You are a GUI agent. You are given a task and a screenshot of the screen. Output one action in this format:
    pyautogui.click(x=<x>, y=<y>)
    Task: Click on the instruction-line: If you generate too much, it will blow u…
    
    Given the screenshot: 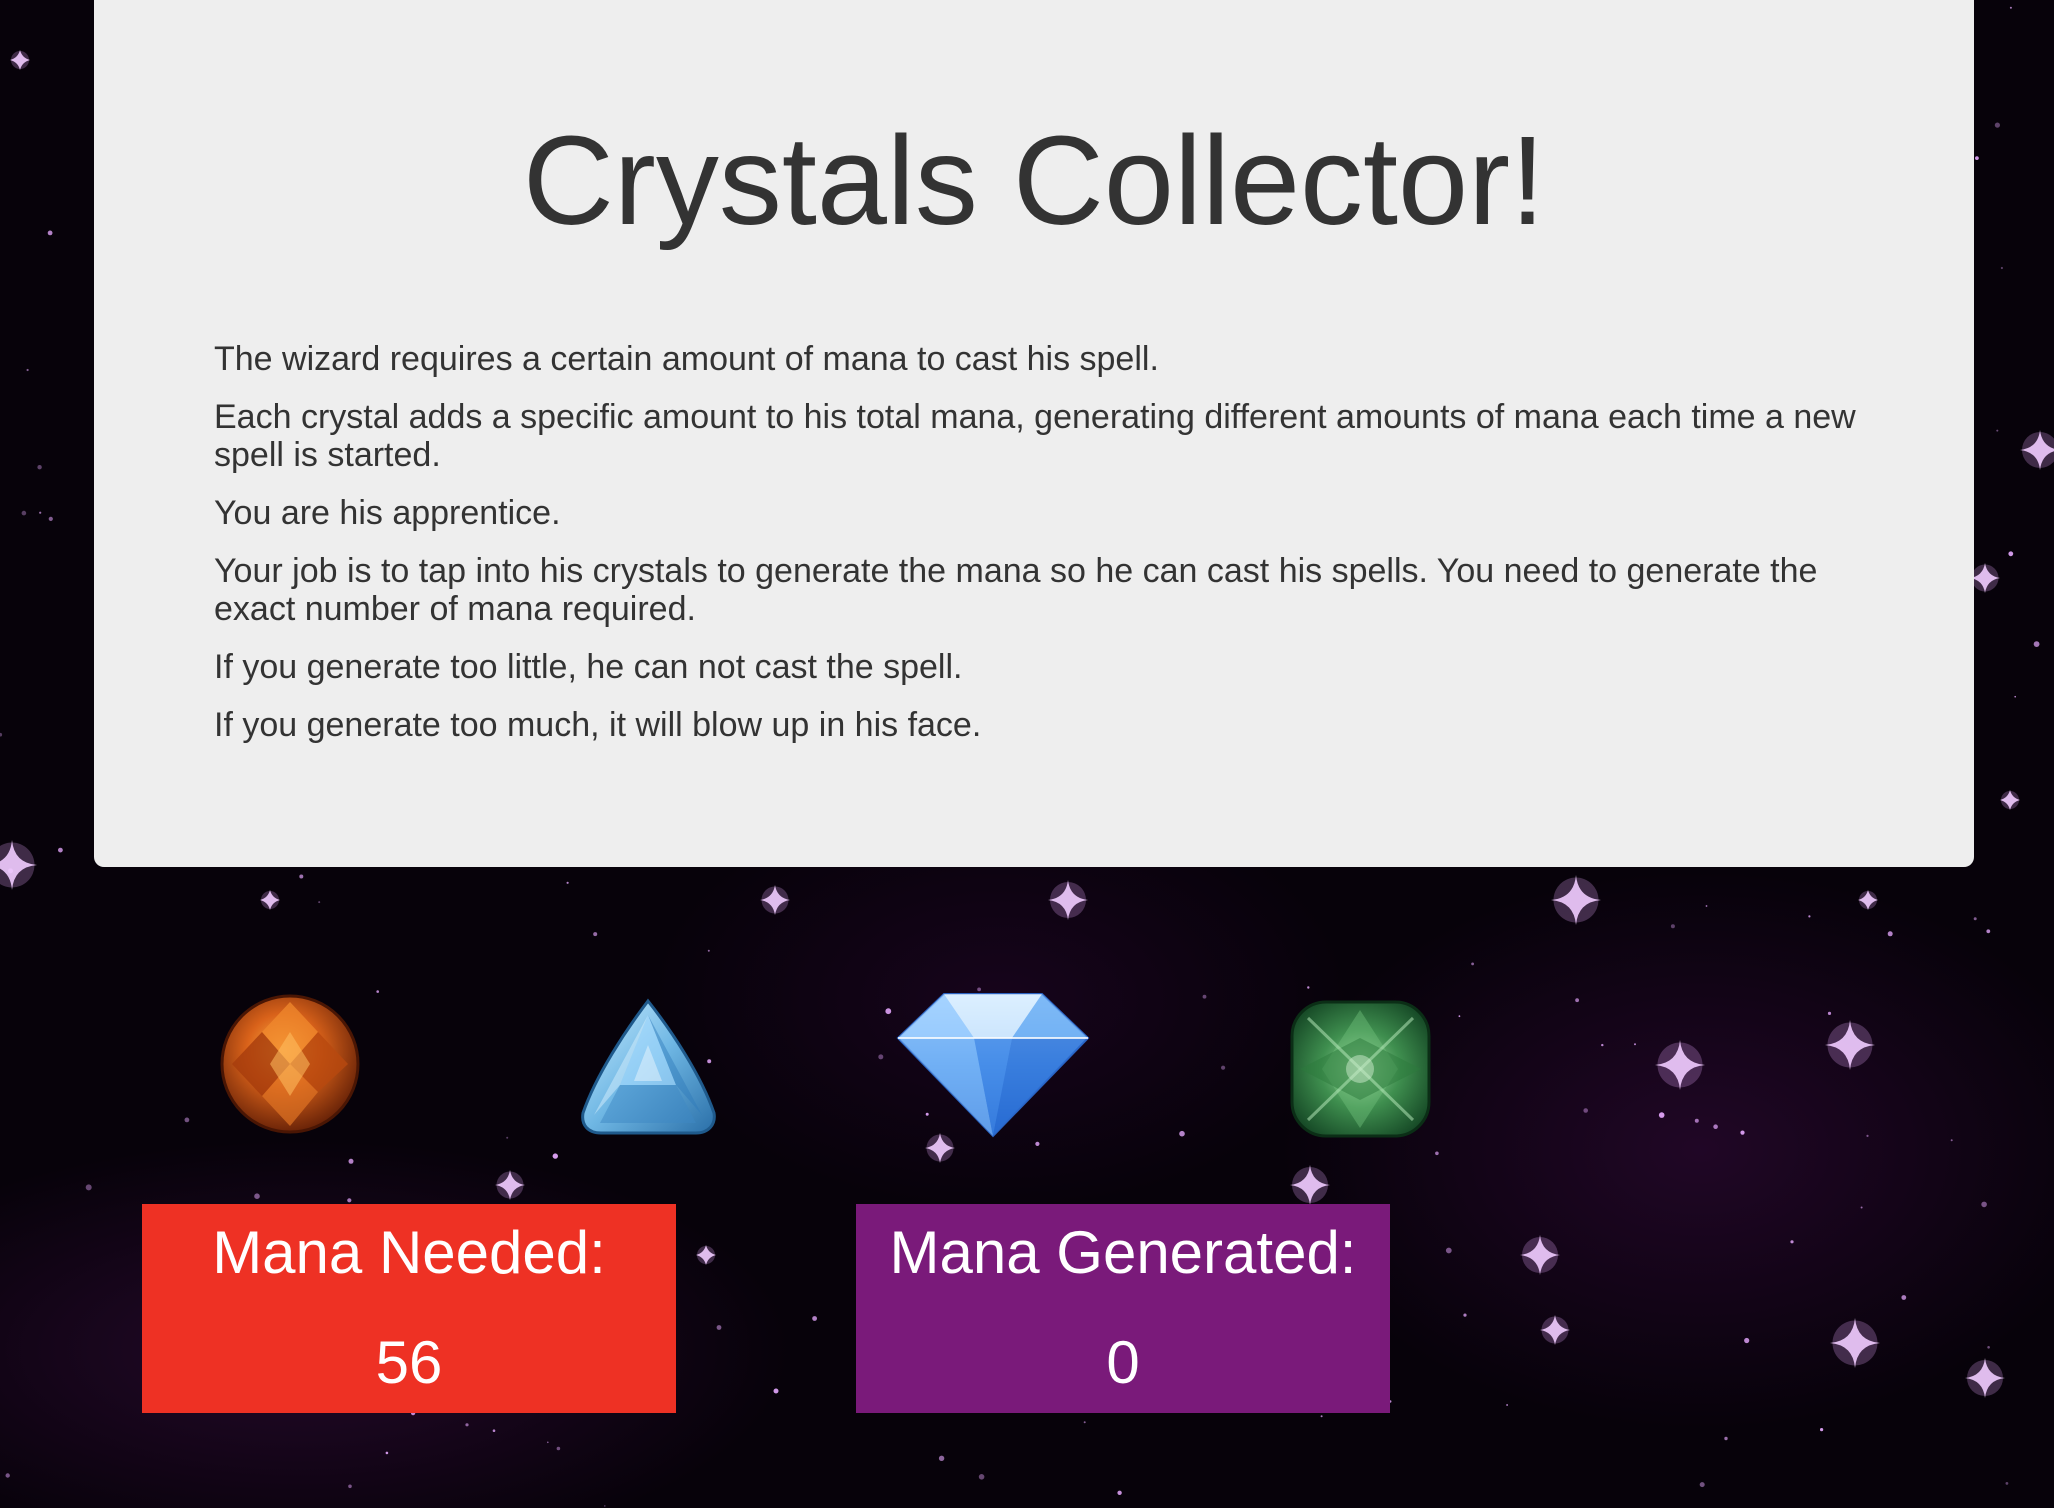 What is the action you would take?
    pyautogui.click(x=598, y=725)
    